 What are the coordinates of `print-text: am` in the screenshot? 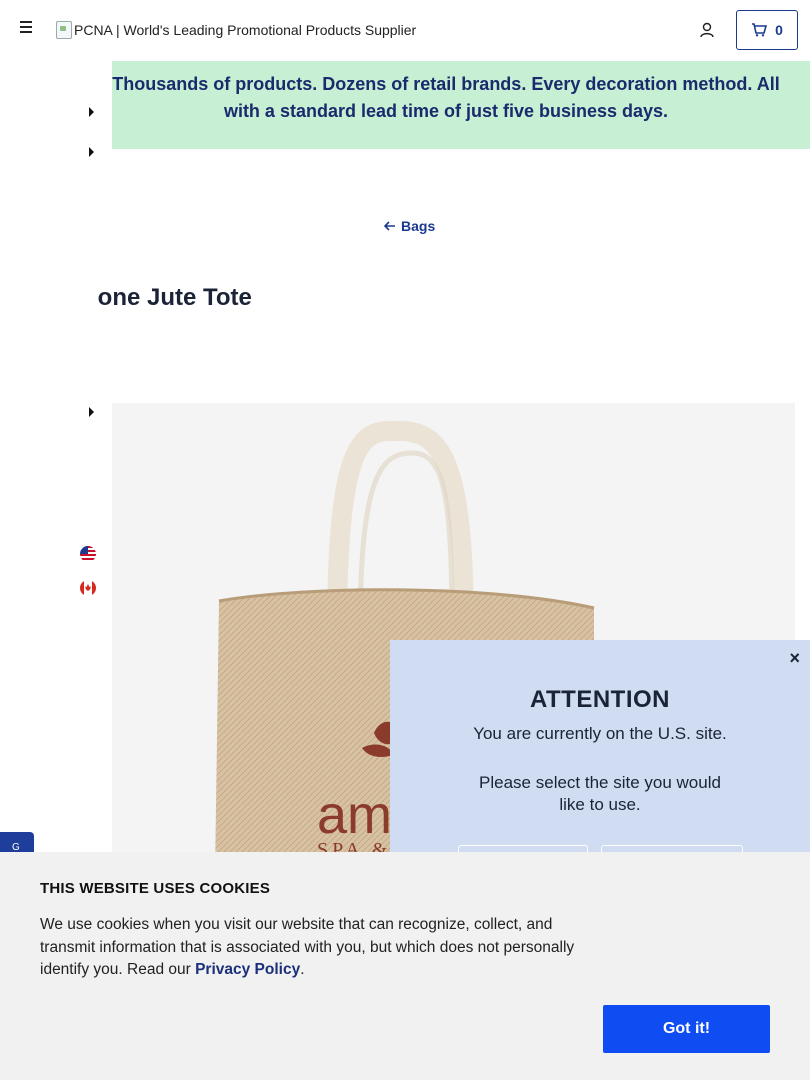 It's located at (354, 815).